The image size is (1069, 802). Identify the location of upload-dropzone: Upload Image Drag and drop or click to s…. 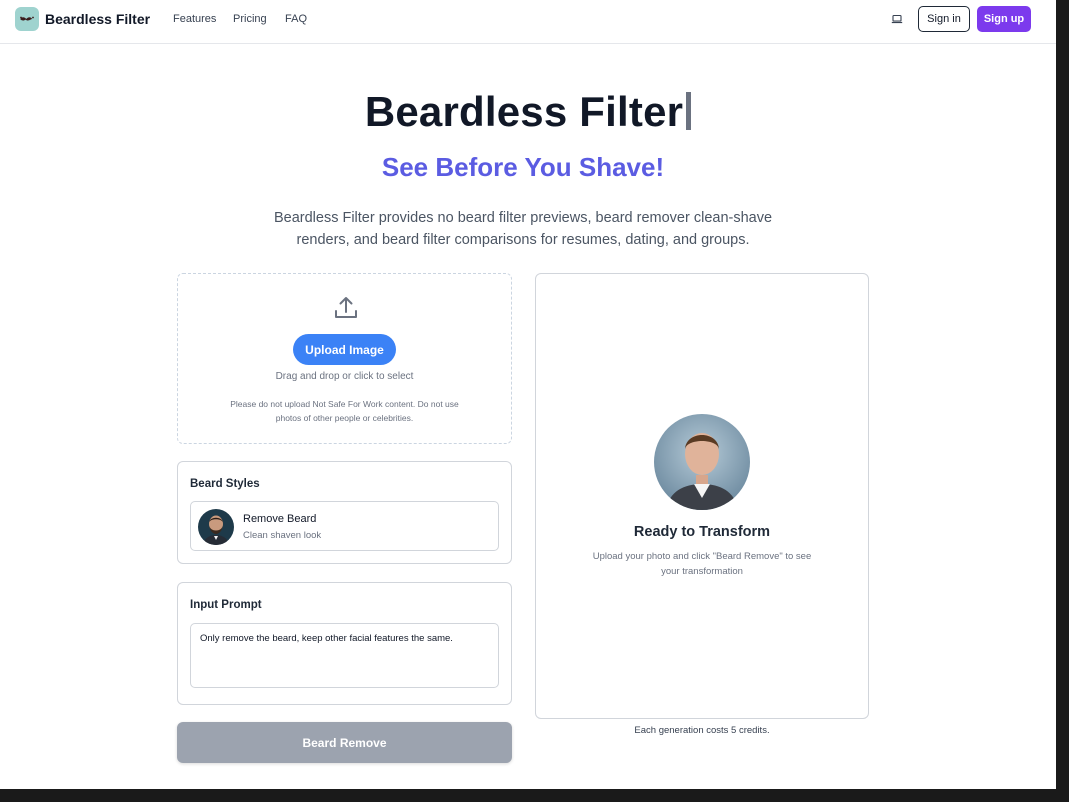
(344, 358).